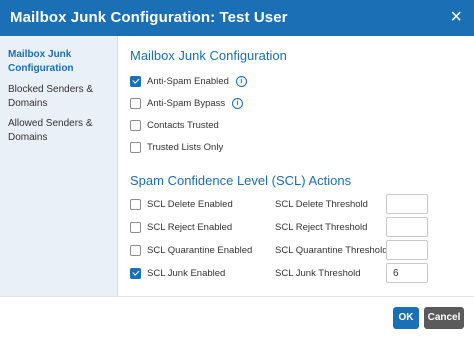 This screenshot has height=339, width=474. What do you see at coordinates (135, 204) in the screenshot?
I see `scl-delete-enabled-checkbox` at bounding box center [135, 204].